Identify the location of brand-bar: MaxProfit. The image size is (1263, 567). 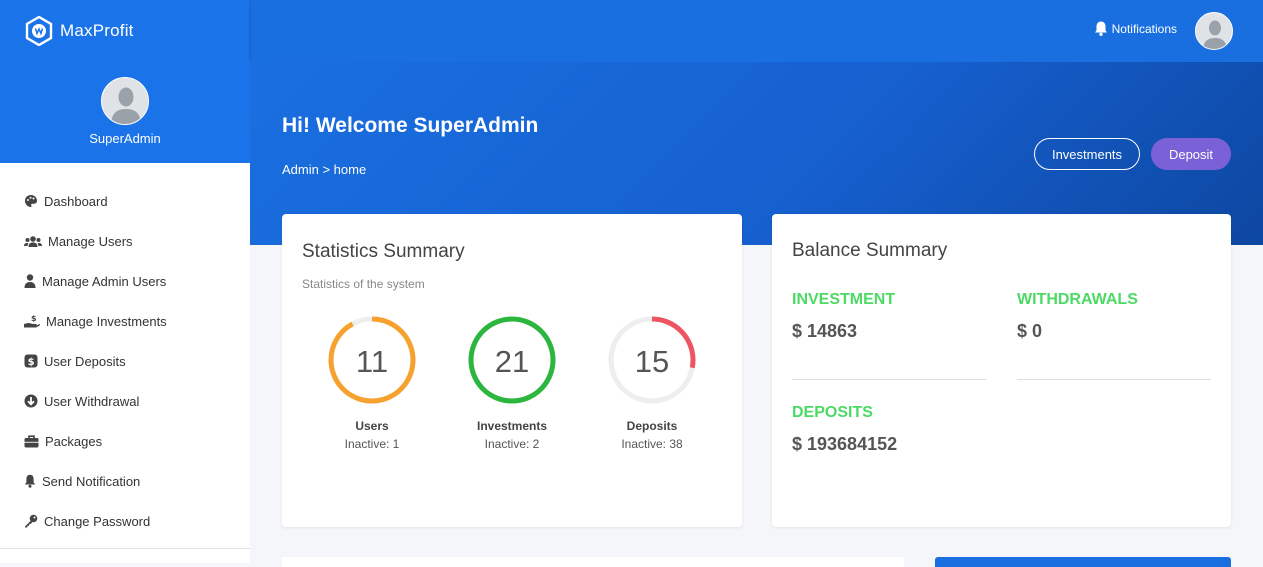
(125, 31).